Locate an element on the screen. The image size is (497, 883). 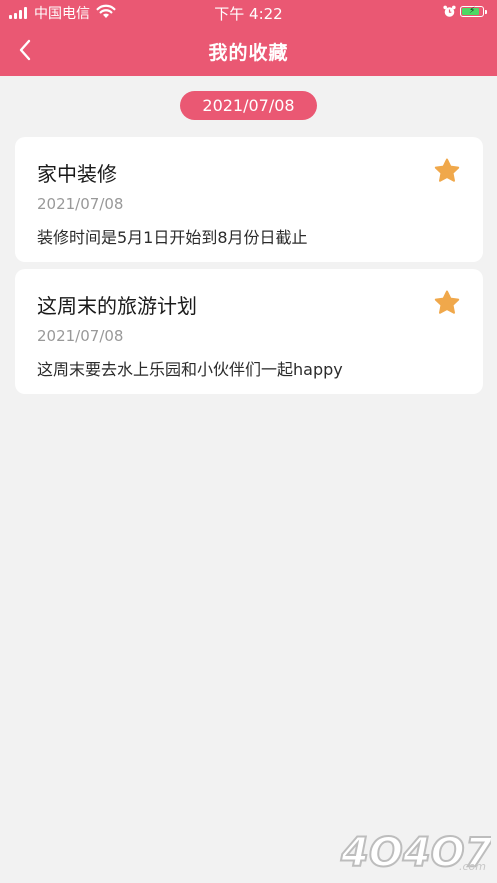
favorite-title: 家中装修 is located at coordinates (77, 174).